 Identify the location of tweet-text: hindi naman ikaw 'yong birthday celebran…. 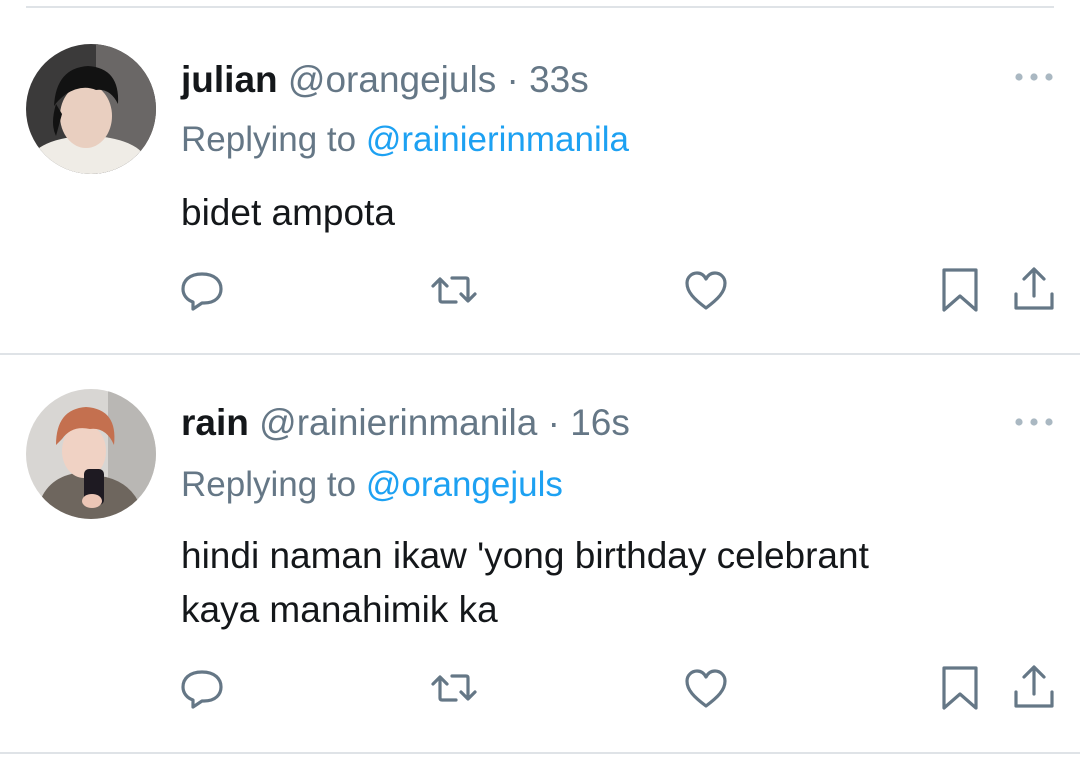
(611, 583).